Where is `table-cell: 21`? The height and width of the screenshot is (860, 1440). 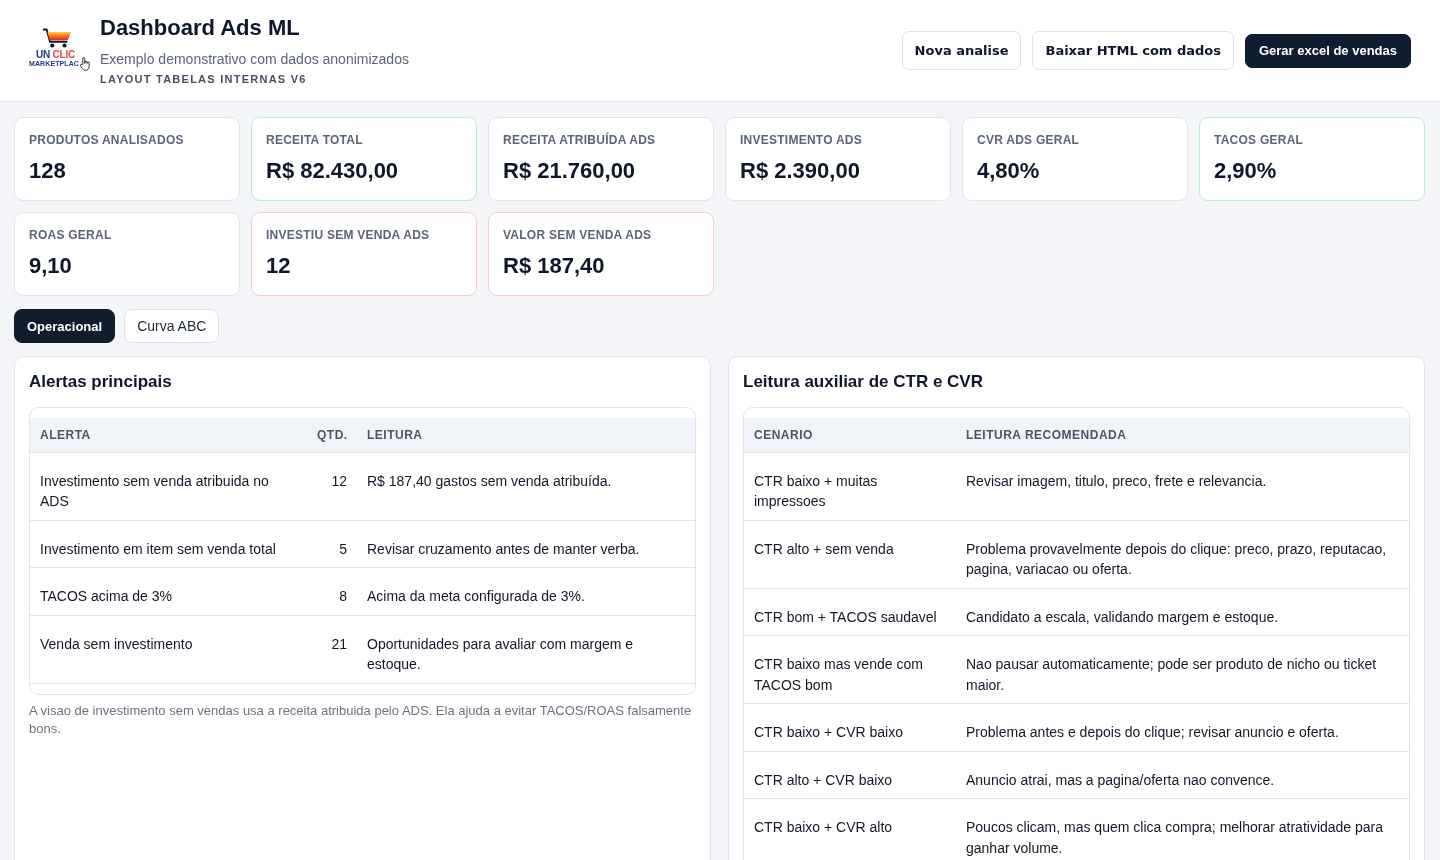 table-cell: 21 is located at coordinates (332, 649).